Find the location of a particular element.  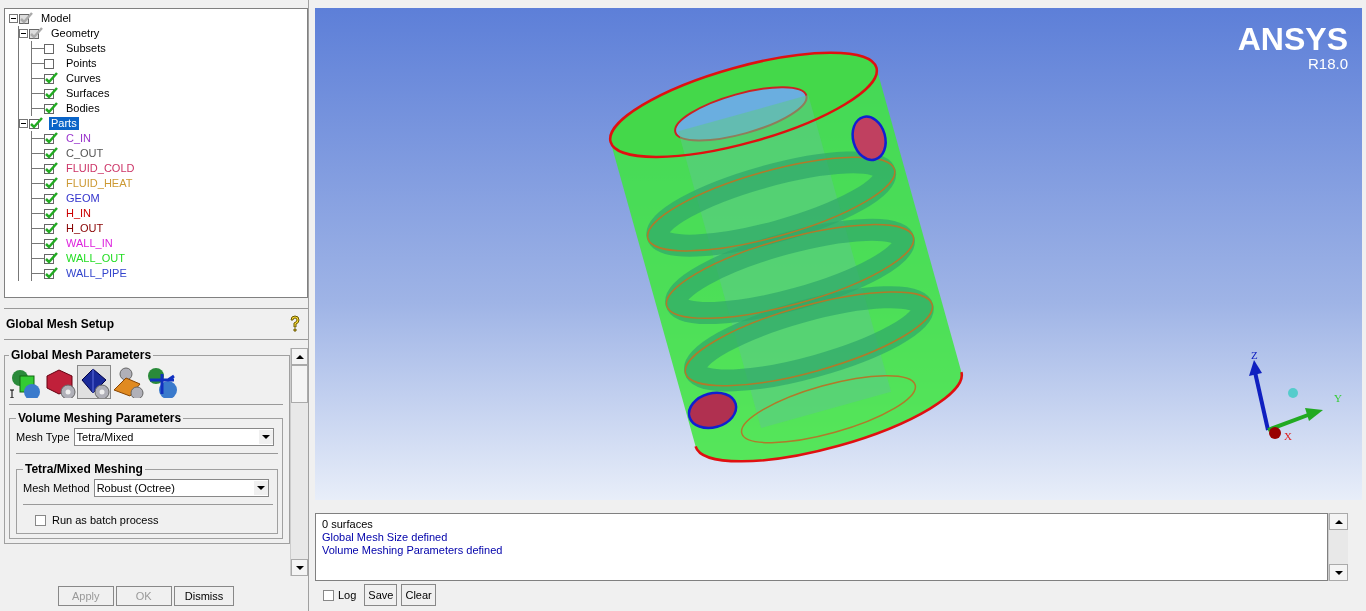

mesh-type-dropdown: Tetra/Mixed is located at coordinates (173, 437).